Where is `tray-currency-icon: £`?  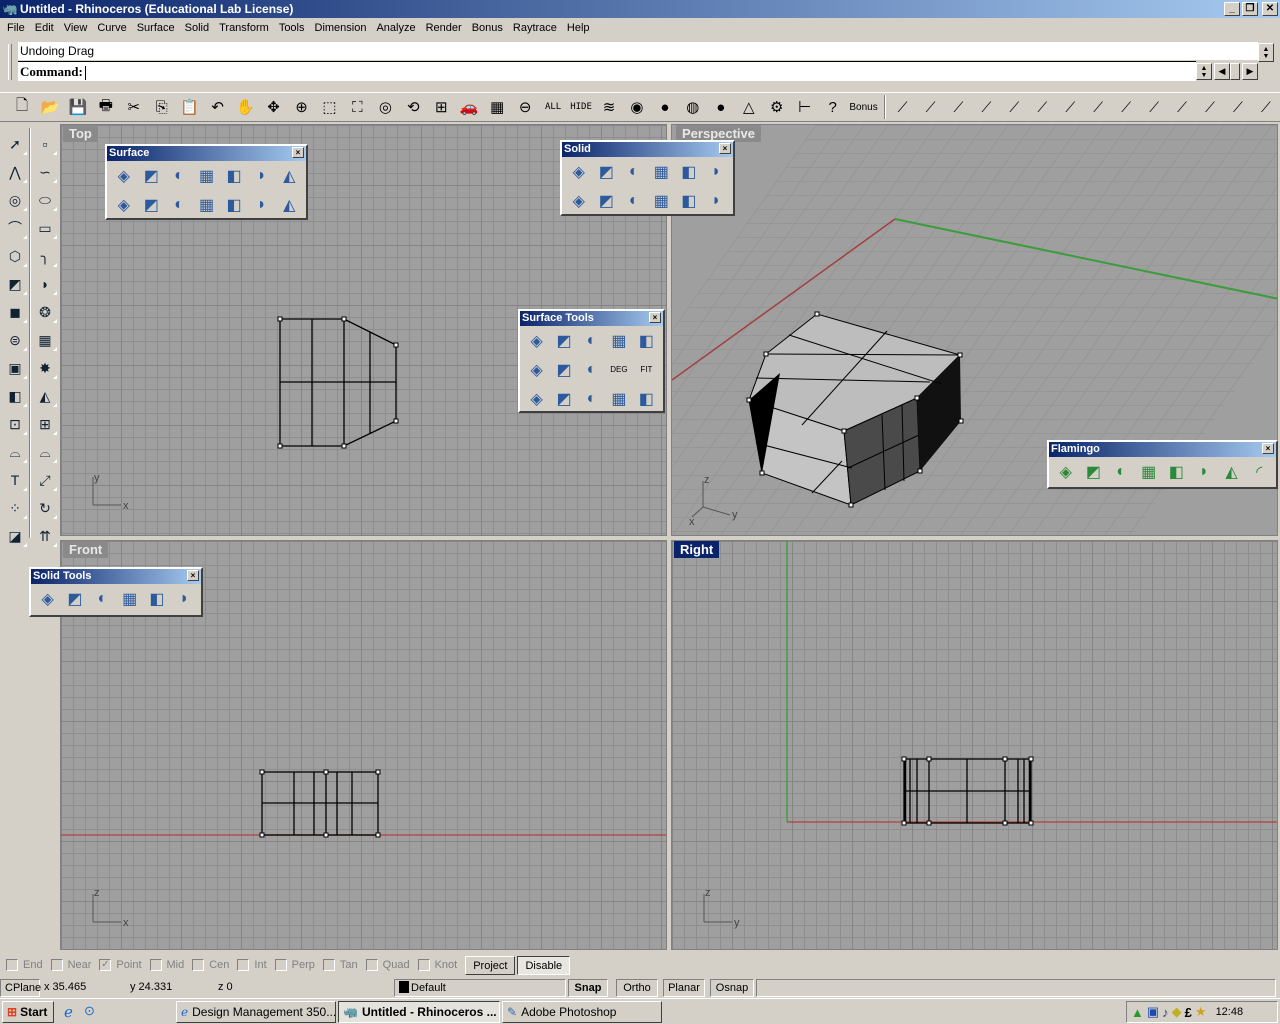 tray-currency-icon: £ is located at coordinates (1188, 1012).